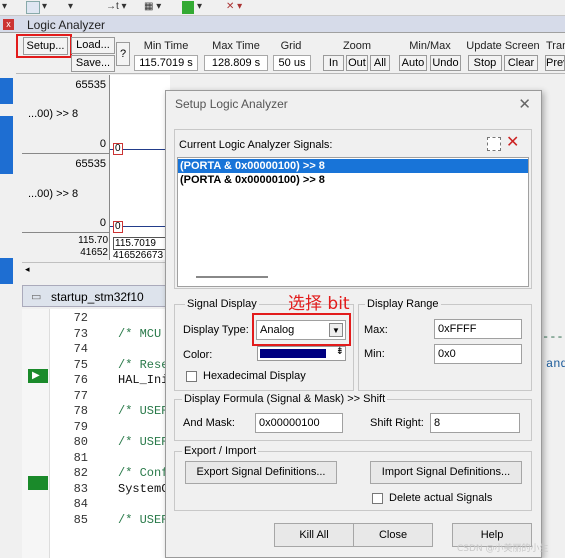 The height and width of the screenshot is (558, 565). What do you see at coordinates (33, 7) in the screenshot?
I see `window-icon` at bounding box center [33, 7].